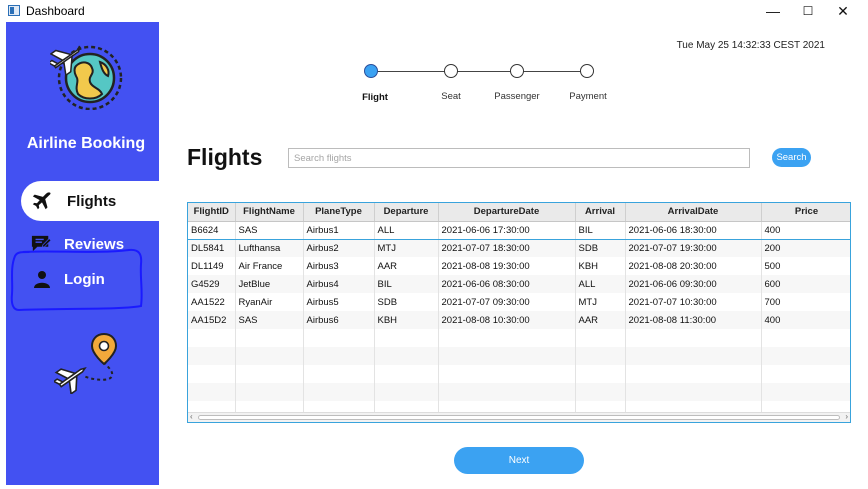 The height and width of the screenshot is (489, 868). Describe the element at coordinates (212, 266) in the screenshot. I see `table-cell: DL1149` at that location.